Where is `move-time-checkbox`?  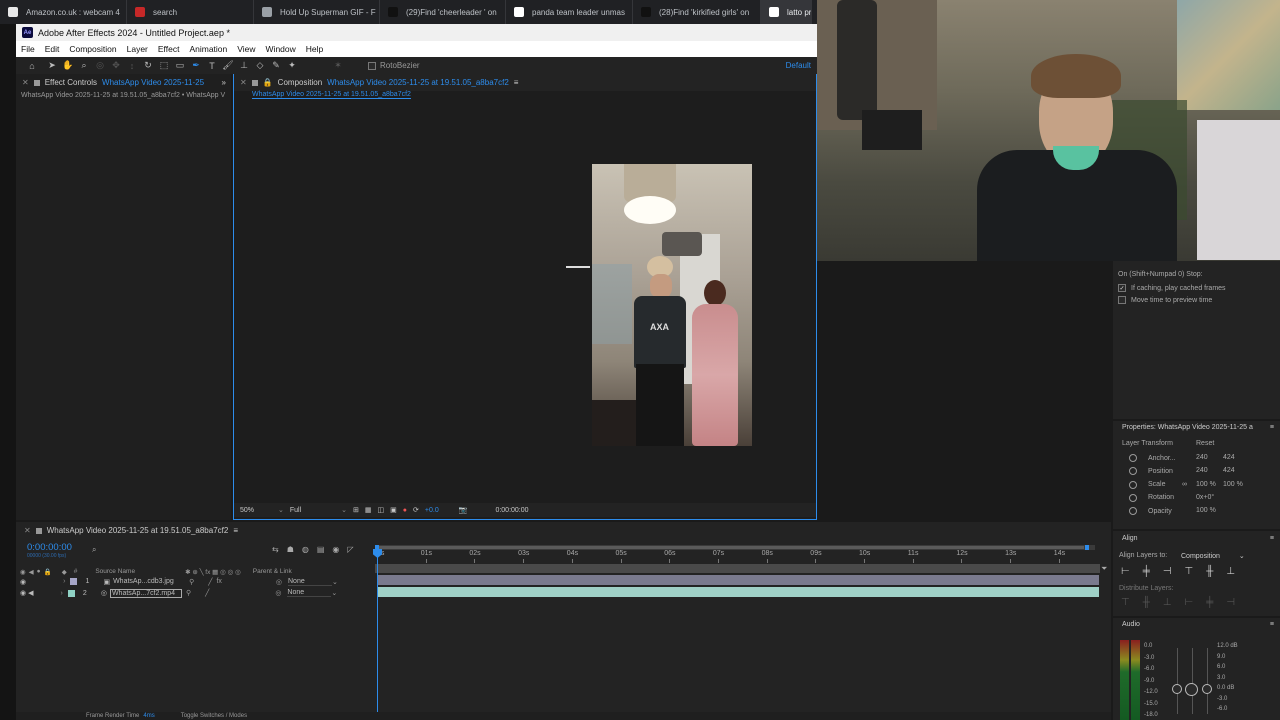
move-time-checkbox is located at coordinates (1122, 300).